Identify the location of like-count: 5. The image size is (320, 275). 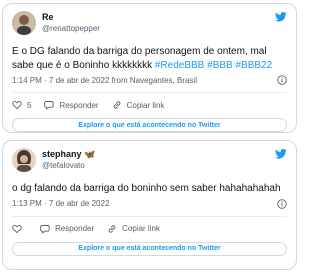
(29, 105).